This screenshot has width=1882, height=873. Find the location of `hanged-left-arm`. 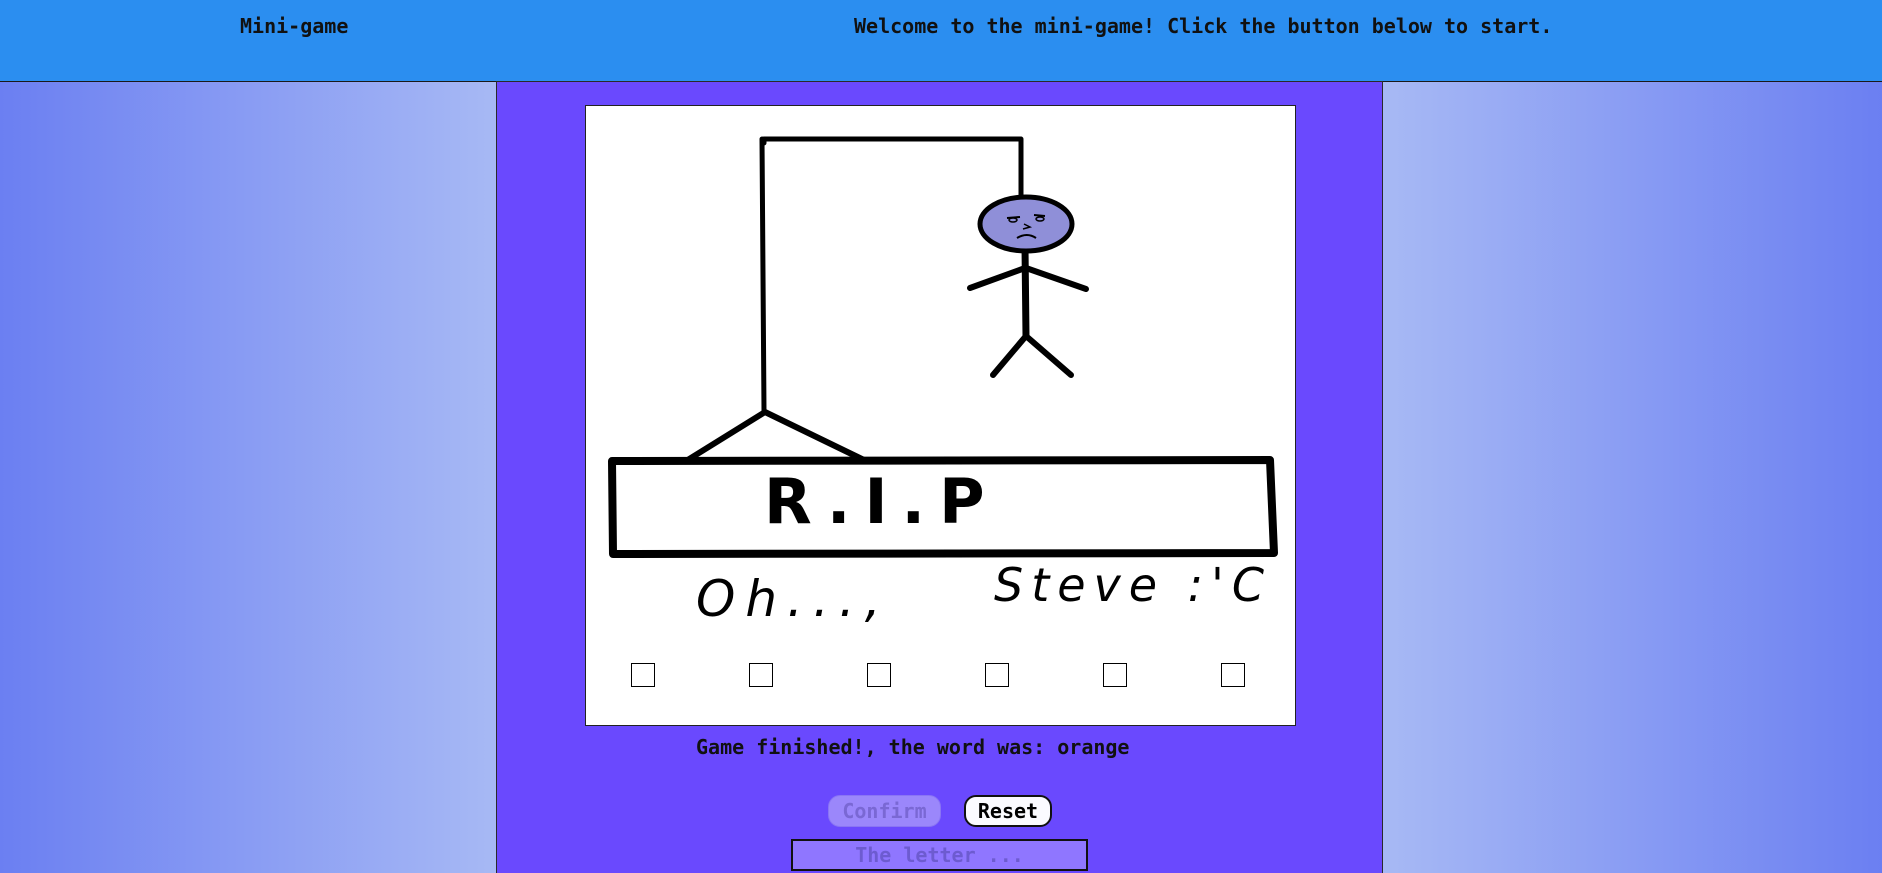

hanged-left-arm is located at coordinates (997, 278).